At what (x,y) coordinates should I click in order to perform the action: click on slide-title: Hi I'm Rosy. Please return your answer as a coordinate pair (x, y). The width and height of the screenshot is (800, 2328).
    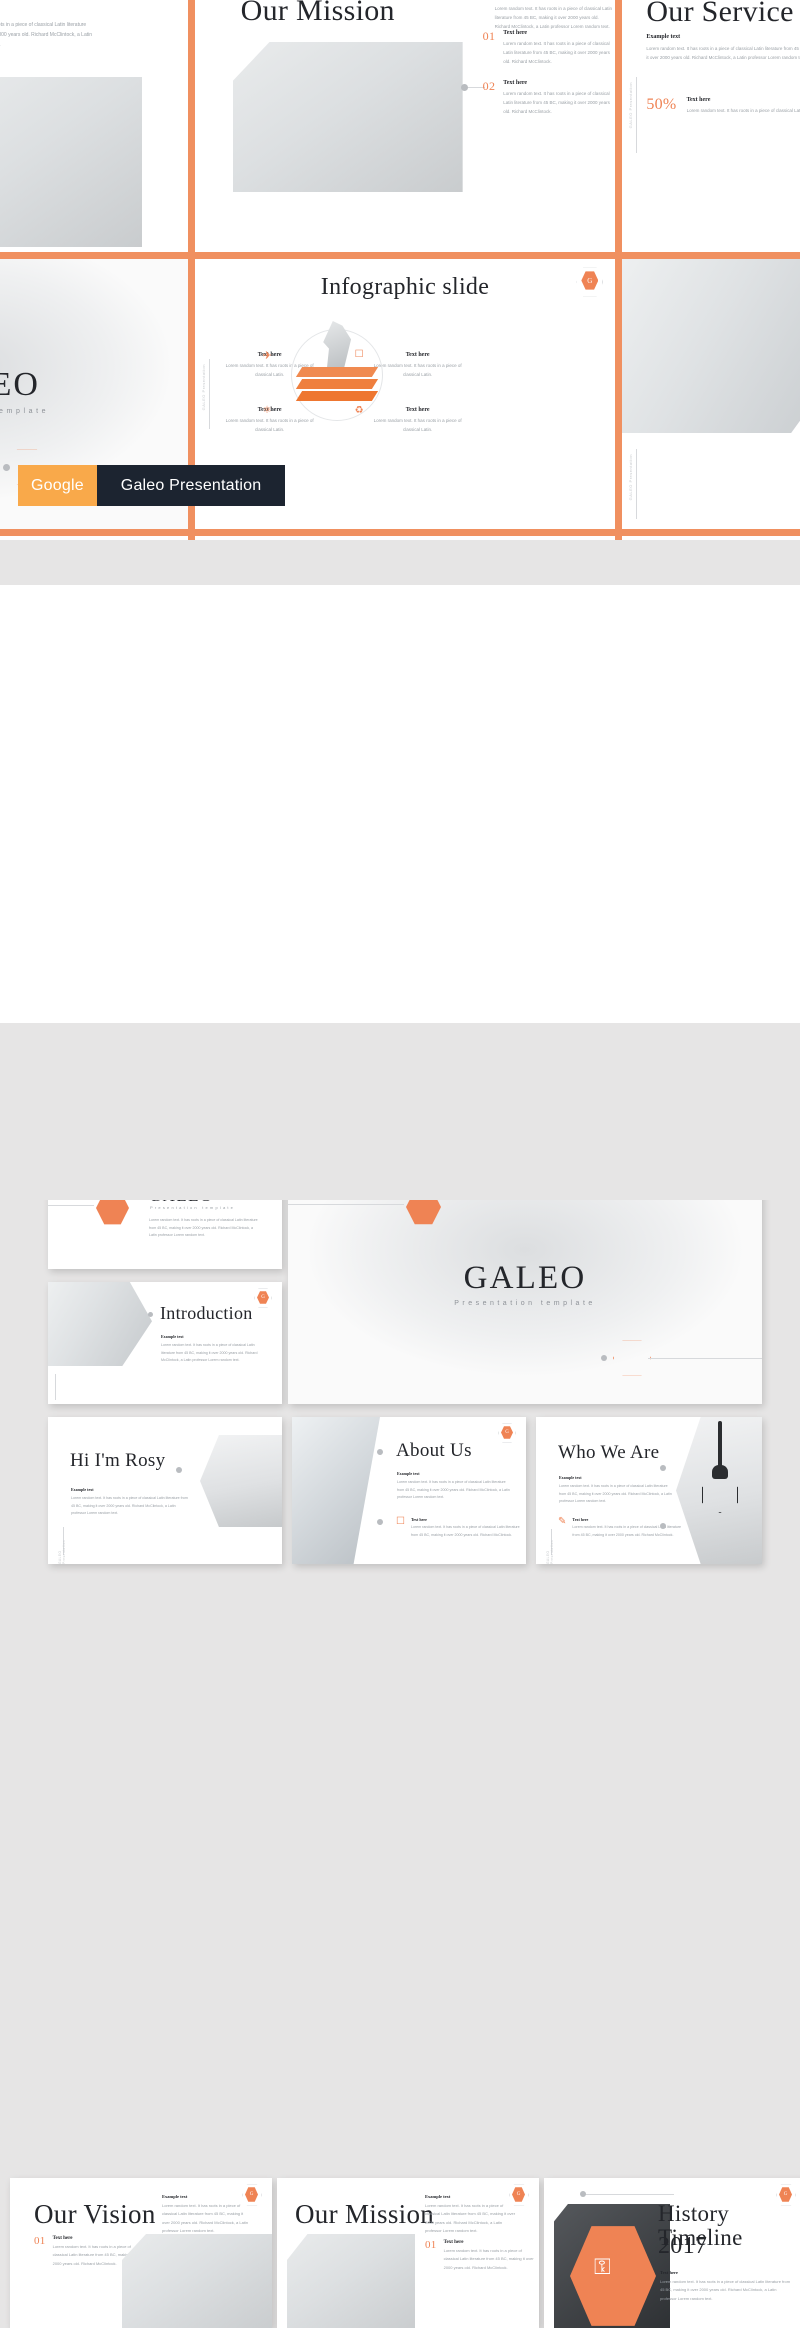
    Looking at the image, I should click on (118, 1460).